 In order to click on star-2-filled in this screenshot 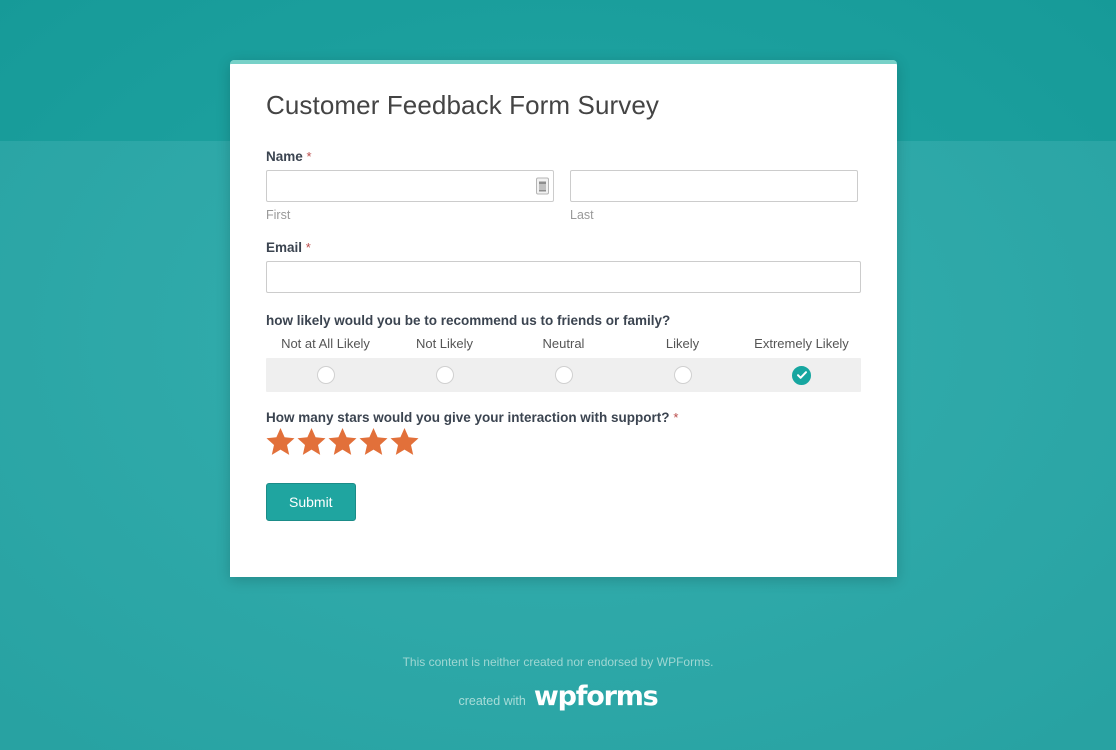, I will do `click(311, 442)`.